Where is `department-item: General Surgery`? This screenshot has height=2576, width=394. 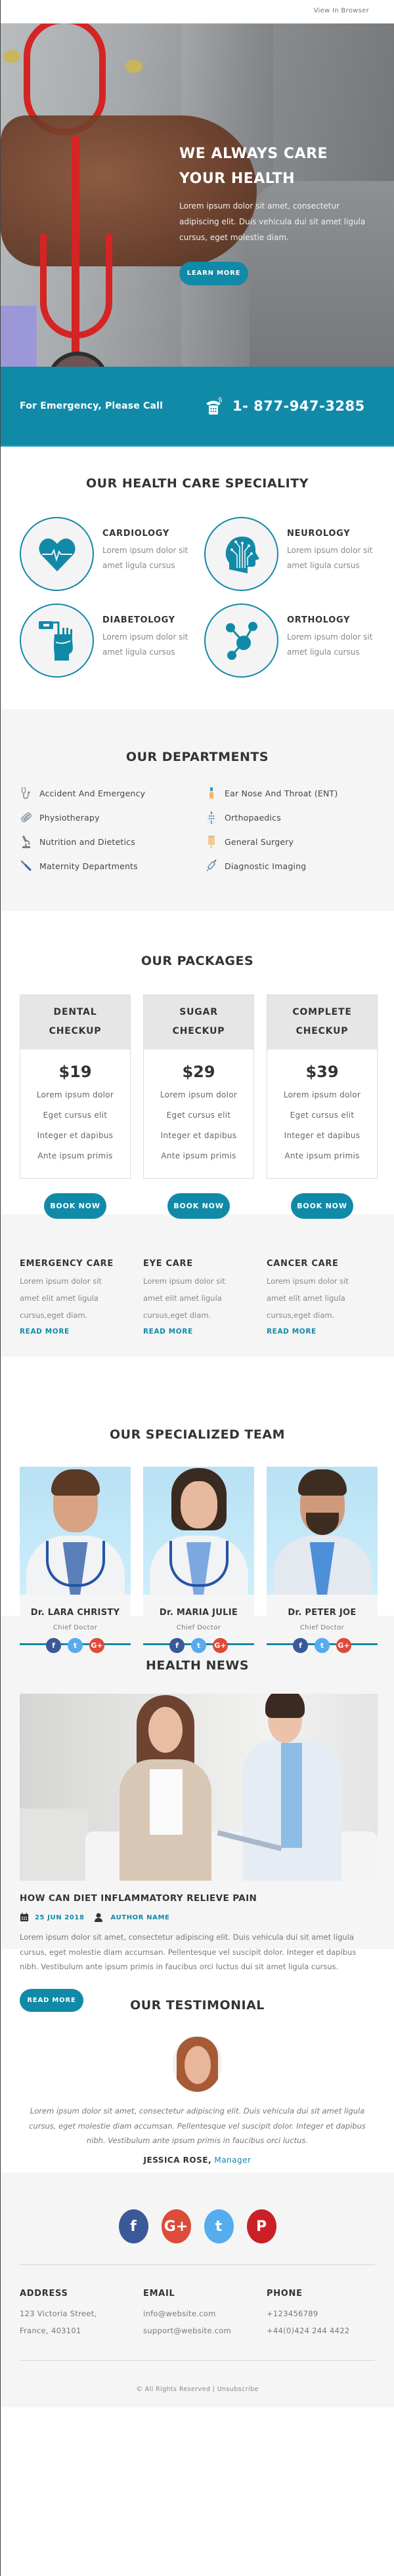
department-item: General Surgery is located at coordinates (297, 841).